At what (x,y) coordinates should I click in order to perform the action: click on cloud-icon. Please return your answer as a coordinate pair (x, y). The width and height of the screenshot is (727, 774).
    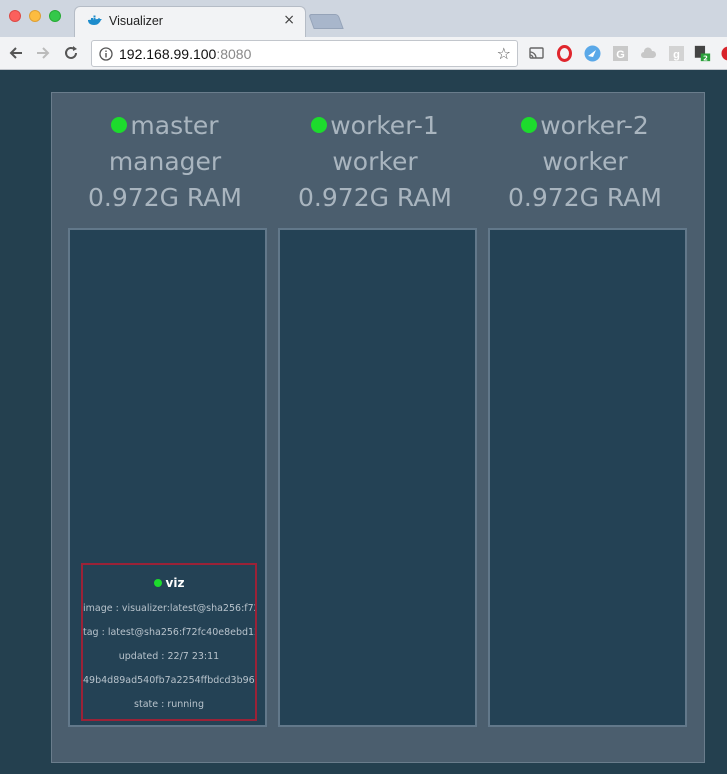
    Looking at the image, I should click on (648, 53).